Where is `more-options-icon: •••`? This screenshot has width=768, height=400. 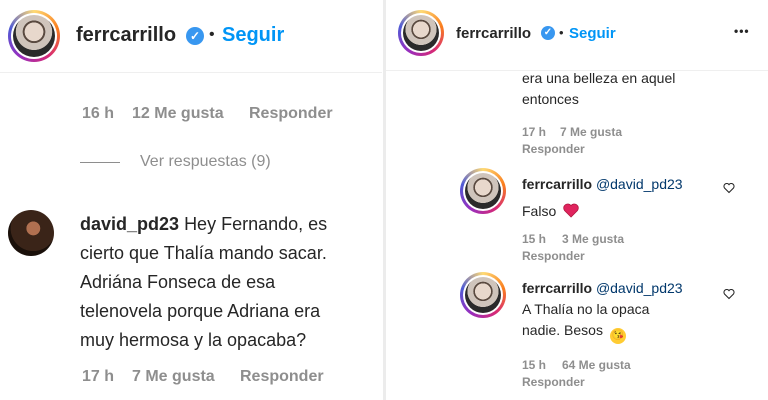
more-options-icon: ••• is located at coordinates (742, 31).